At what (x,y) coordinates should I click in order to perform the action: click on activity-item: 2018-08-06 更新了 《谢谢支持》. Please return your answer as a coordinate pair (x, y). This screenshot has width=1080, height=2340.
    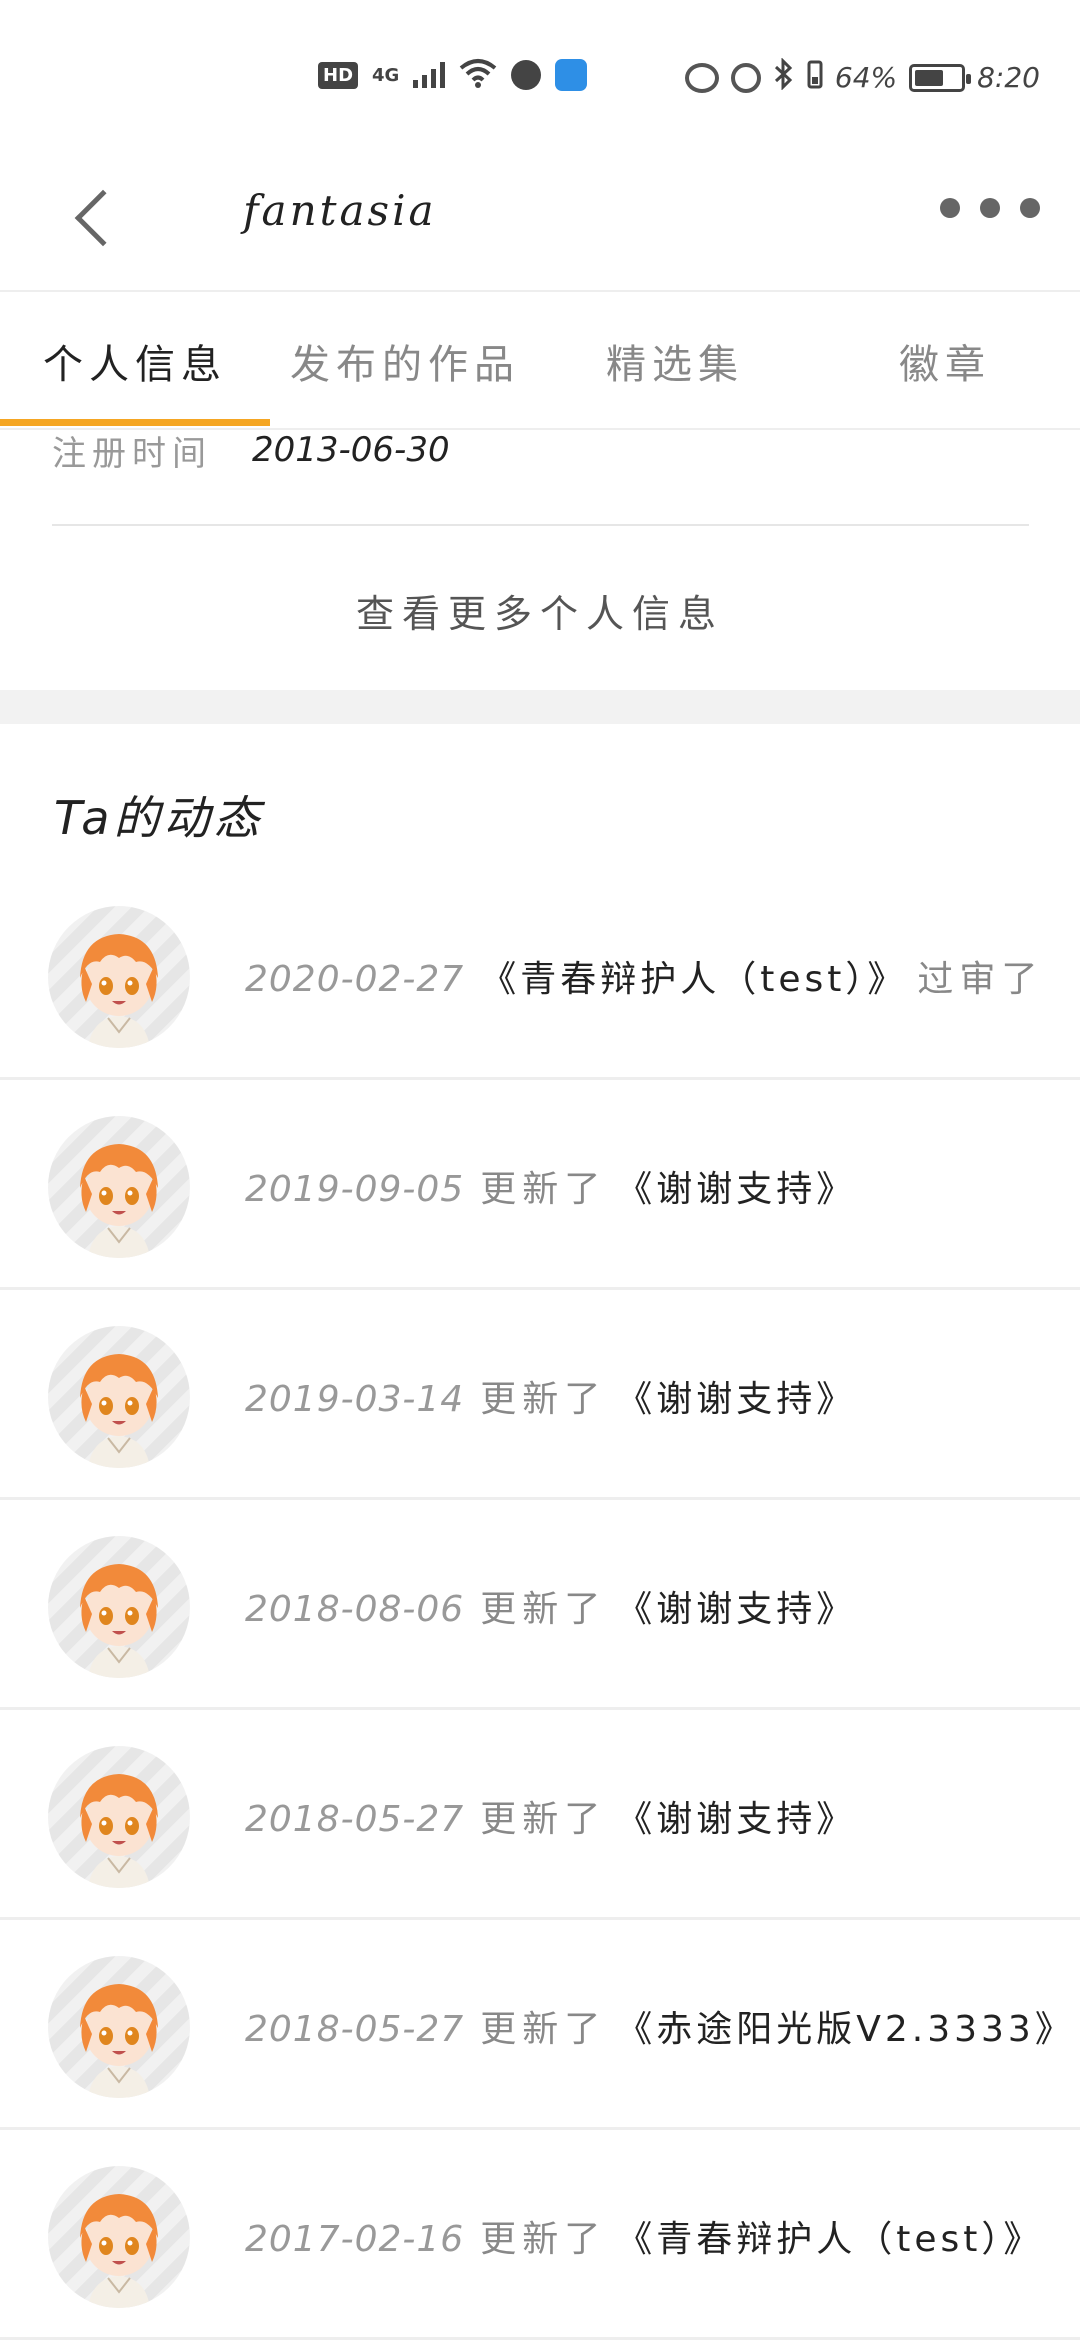
    Looking at the image, I should click on (540, 1605).